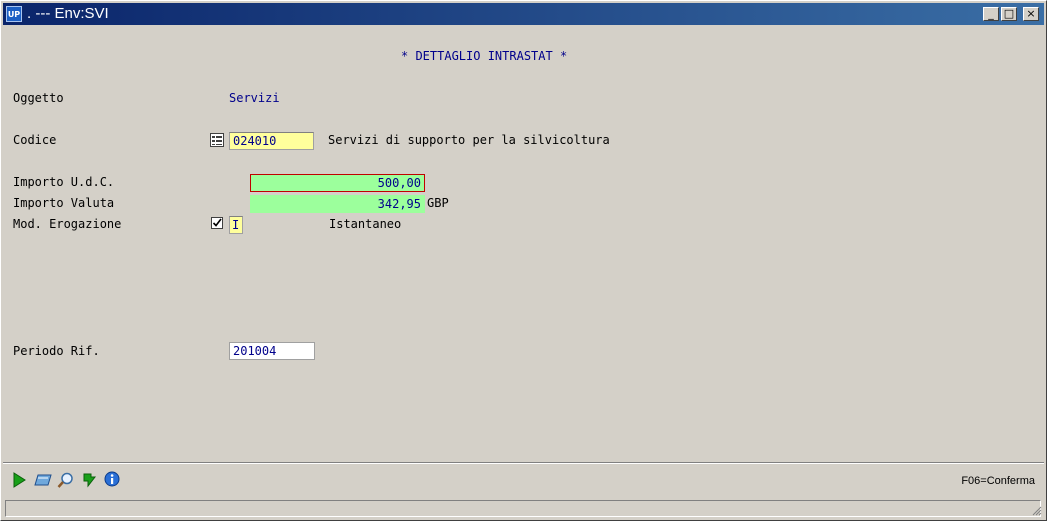 This screenshot has width=1047, height=521. Describe the element at coordinates (217, 223) in the screenshot. I see `checkbox-icon` at that location.